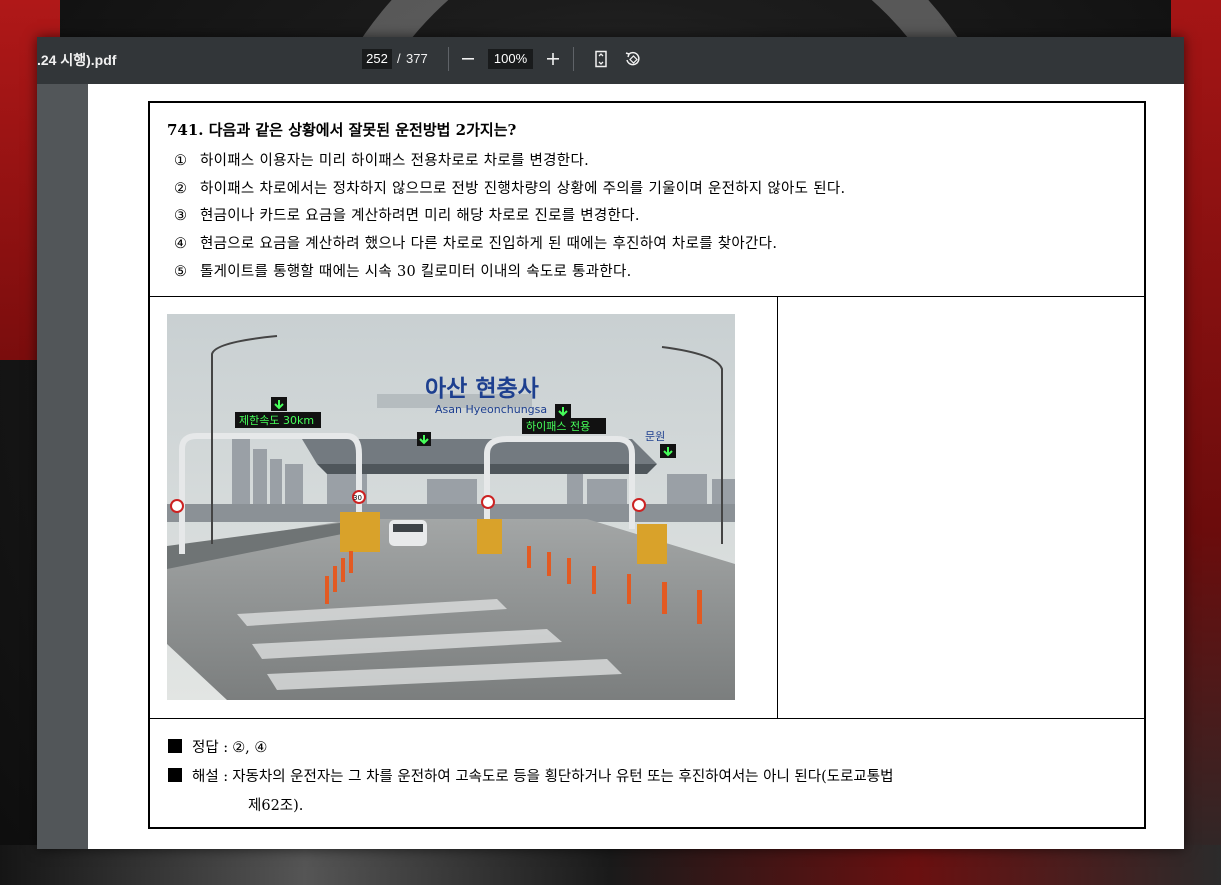 The image size is (1221, 885). I want to click on rotate-icon, so click(632, 58).